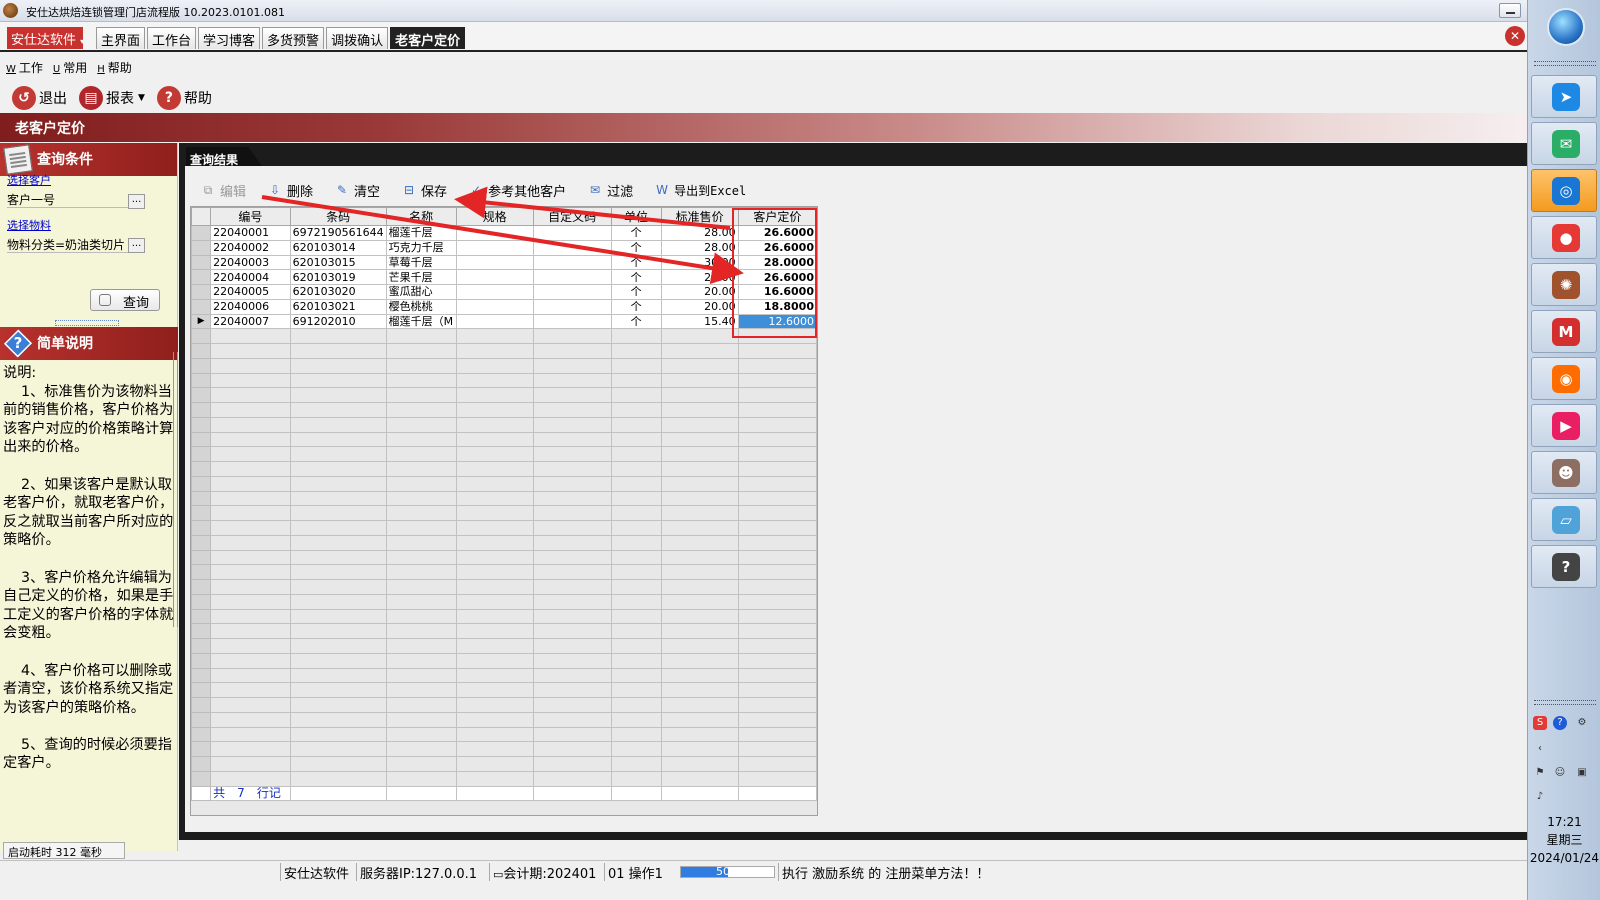  I want to click on tab-transfer-confirm: 调拨确认, so click(357, 38).